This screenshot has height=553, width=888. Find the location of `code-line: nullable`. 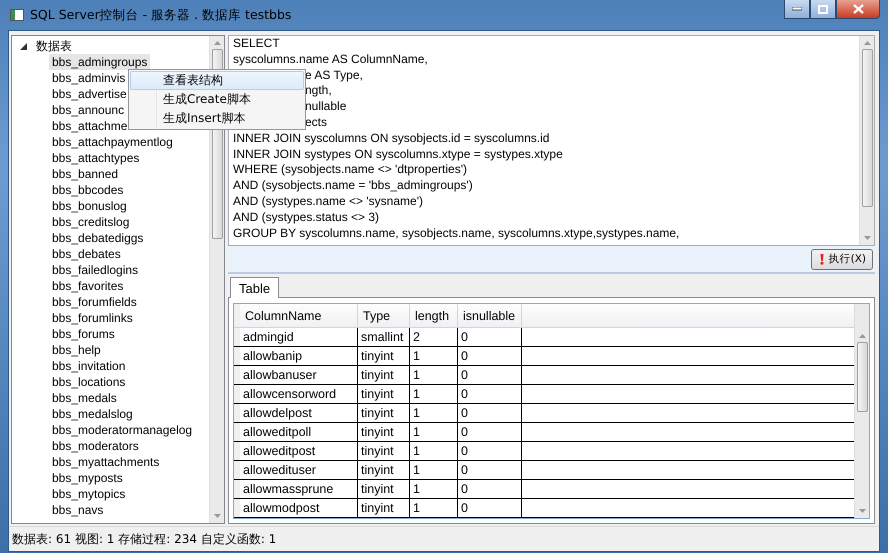

code-line: nullable is located at coordinates (325, 107).